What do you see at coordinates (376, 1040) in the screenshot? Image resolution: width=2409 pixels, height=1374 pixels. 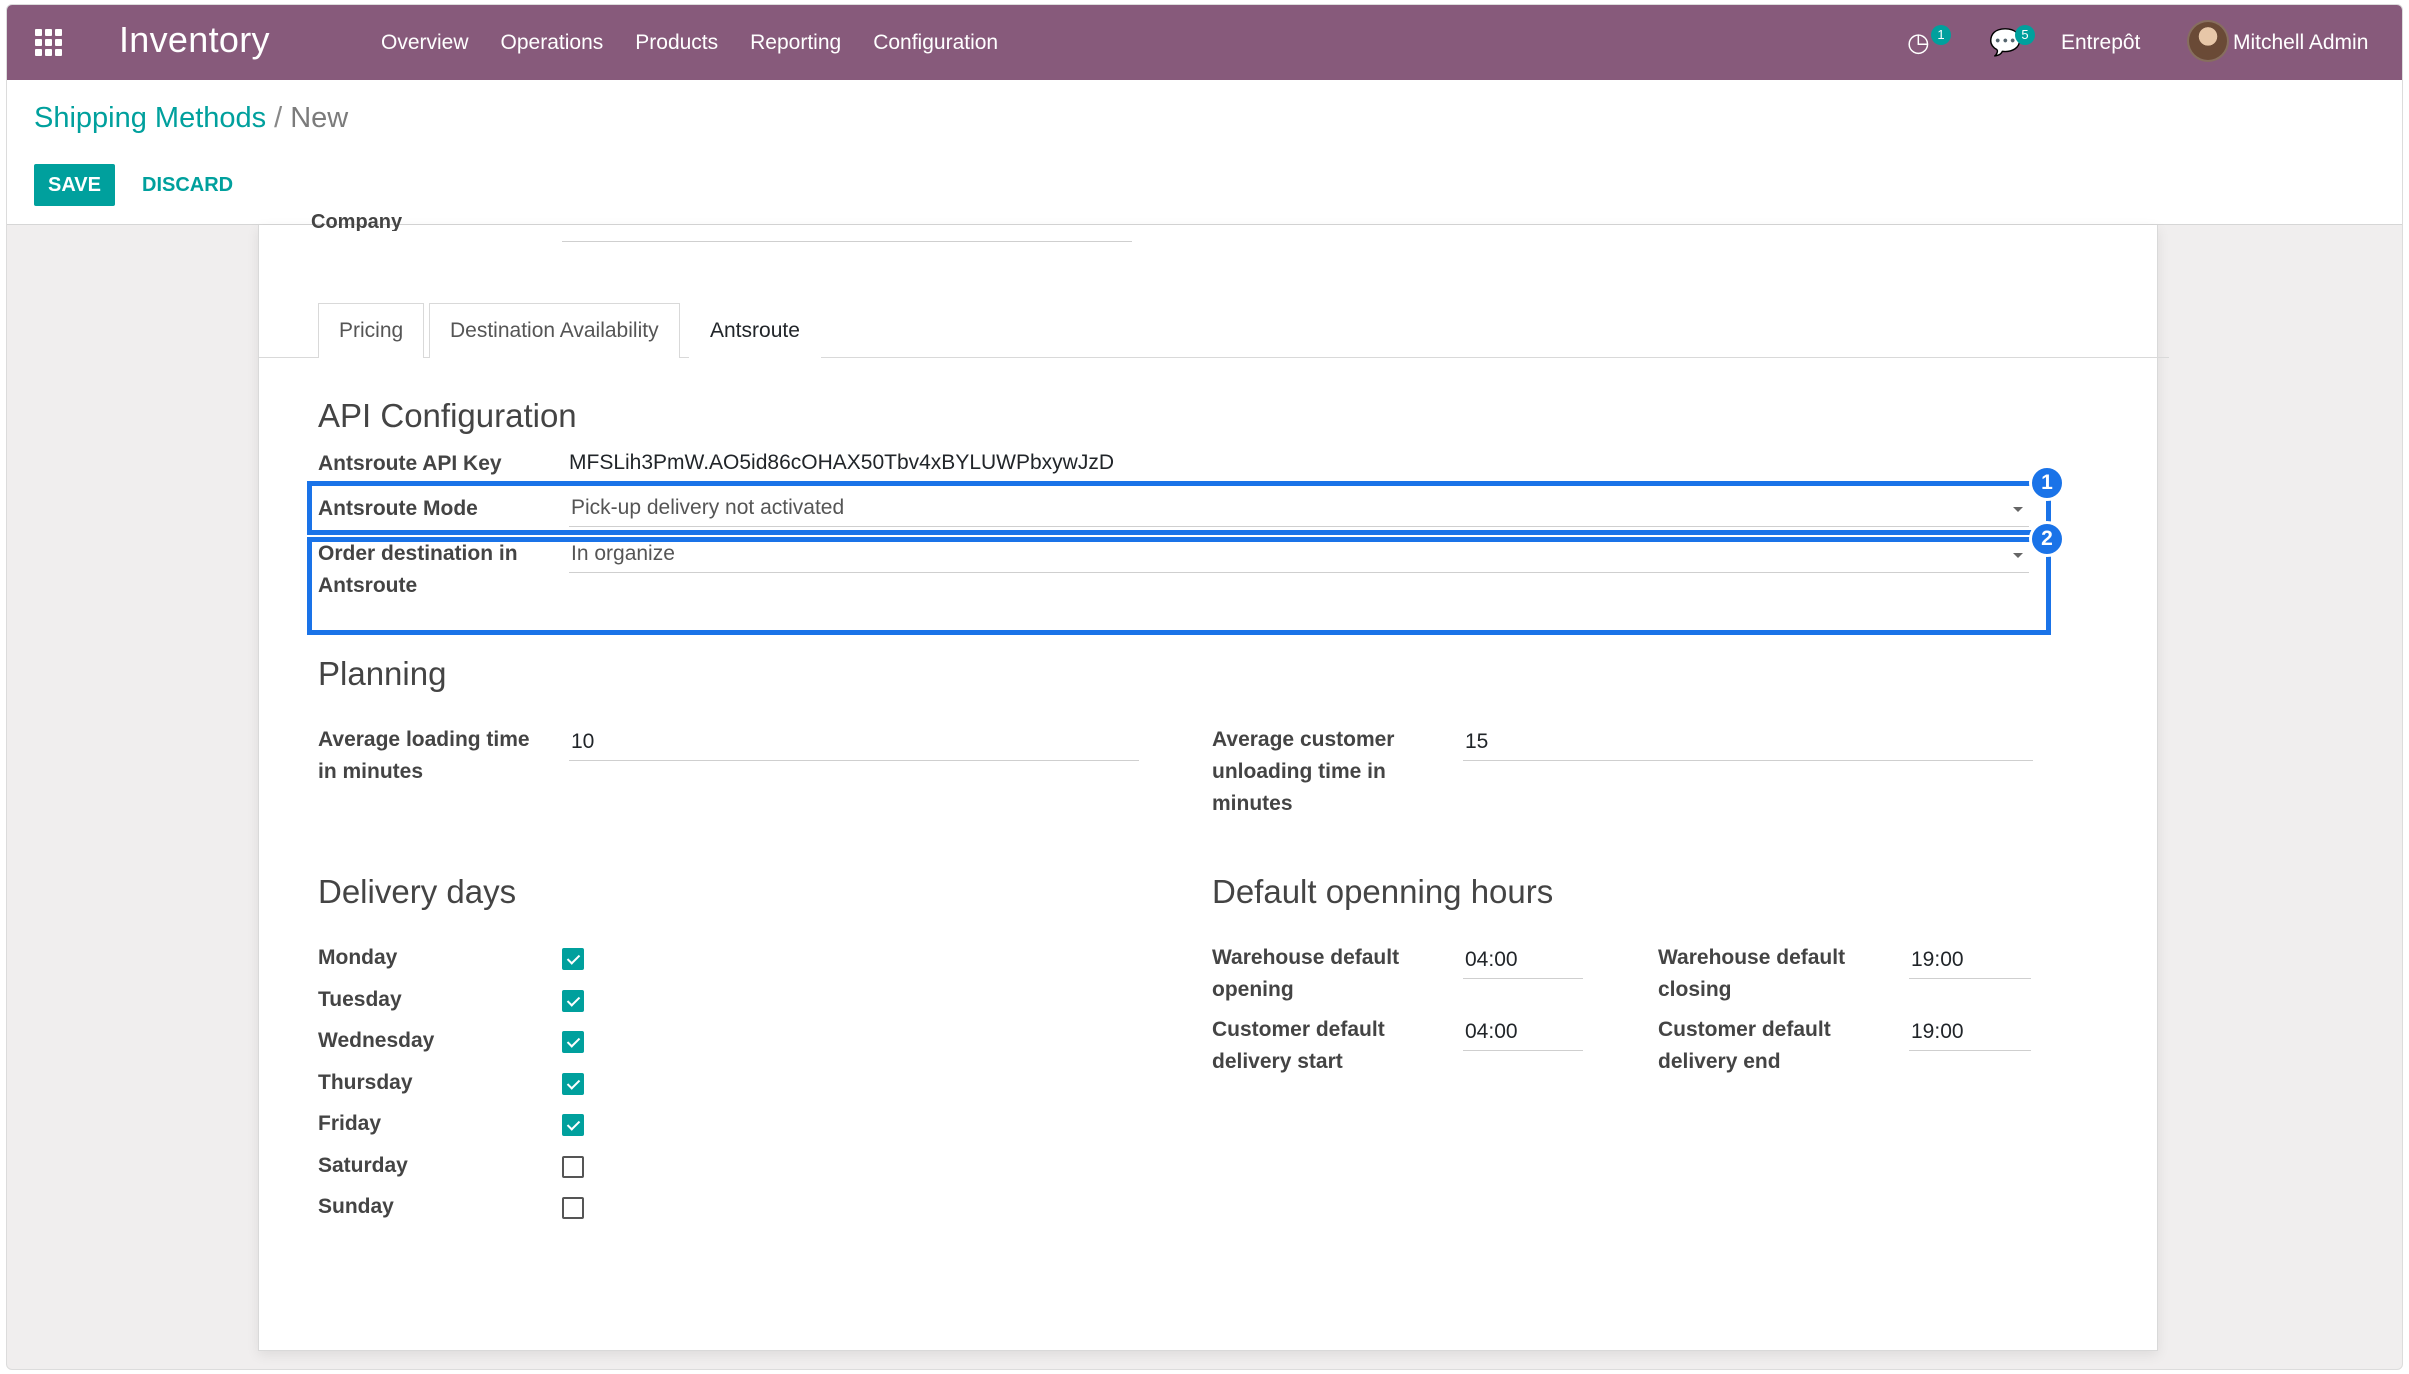 I see `day-label-wednesday: Wednesday` at bounding box center [376, 1040].